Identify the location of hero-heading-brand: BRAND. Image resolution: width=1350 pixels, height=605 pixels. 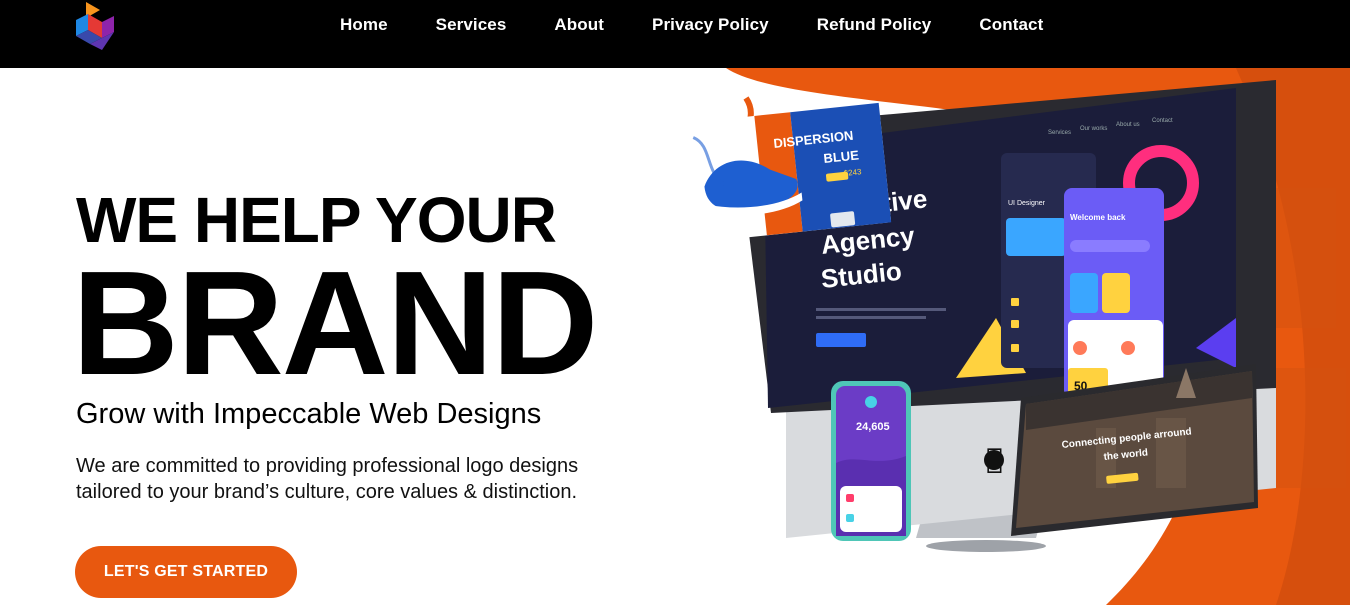
(335, 323).